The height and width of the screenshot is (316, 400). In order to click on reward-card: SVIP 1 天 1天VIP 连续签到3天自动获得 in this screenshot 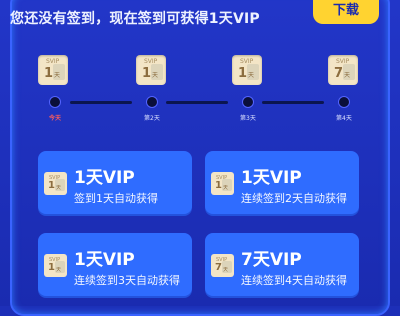, I will do `click(115, 264)`.